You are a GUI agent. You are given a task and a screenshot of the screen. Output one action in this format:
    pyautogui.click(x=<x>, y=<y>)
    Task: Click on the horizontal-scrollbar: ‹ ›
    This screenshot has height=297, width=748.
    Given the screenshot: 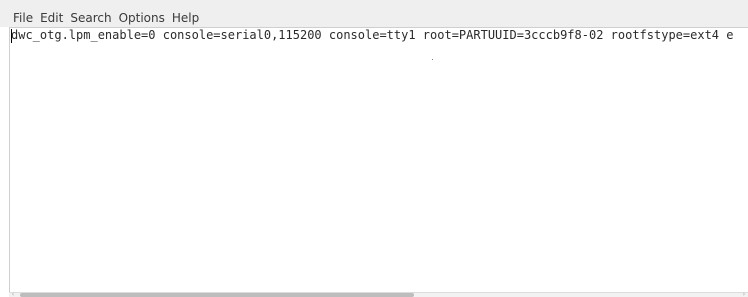 What is the action you would take?
    pyautogui.click(x=378, y=294)
    